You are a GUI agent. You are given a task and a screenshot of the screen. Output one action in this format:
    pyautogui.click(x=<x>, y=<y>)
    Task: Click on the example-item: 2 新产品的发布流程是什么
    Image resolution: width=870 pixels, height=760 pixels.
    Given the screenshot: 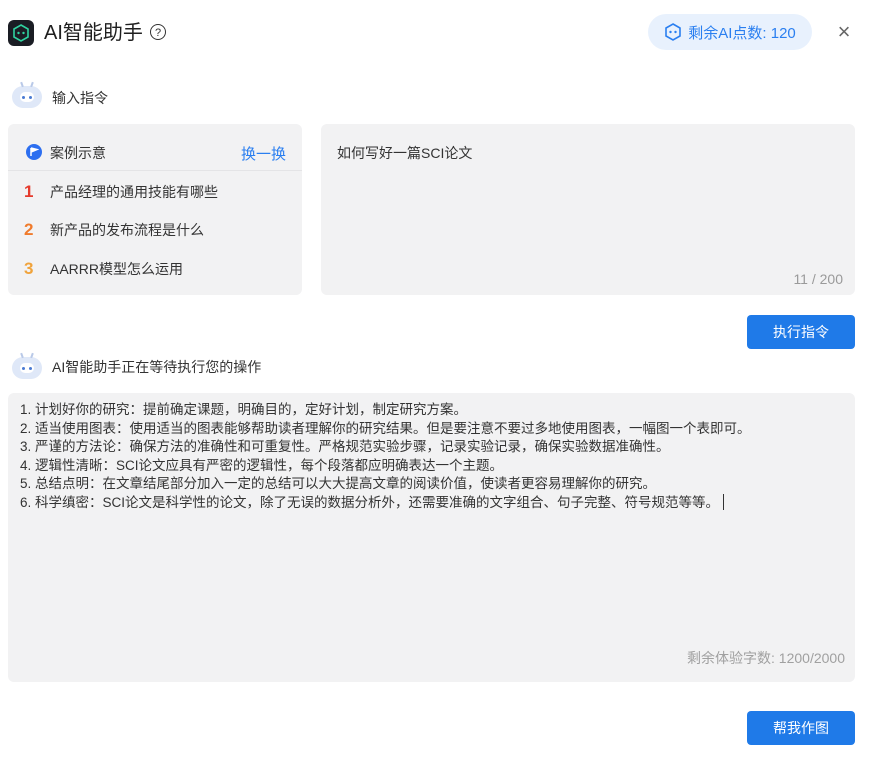 What is the action you would take?
    pyautogui.click(x=114, y=230)
    